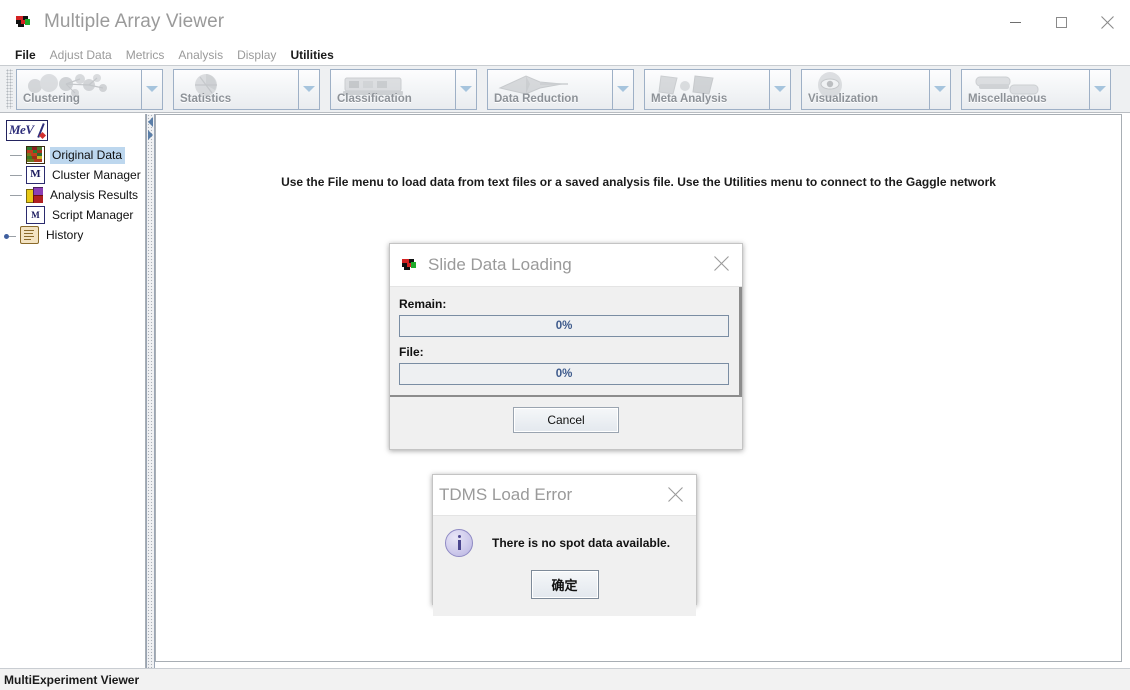 This screenshot has height=690, width=1130. Describe the element at coordinates (72, 679) in the screenshot. I see `statusbar-text: MultiExperiment Viewer` at that location.